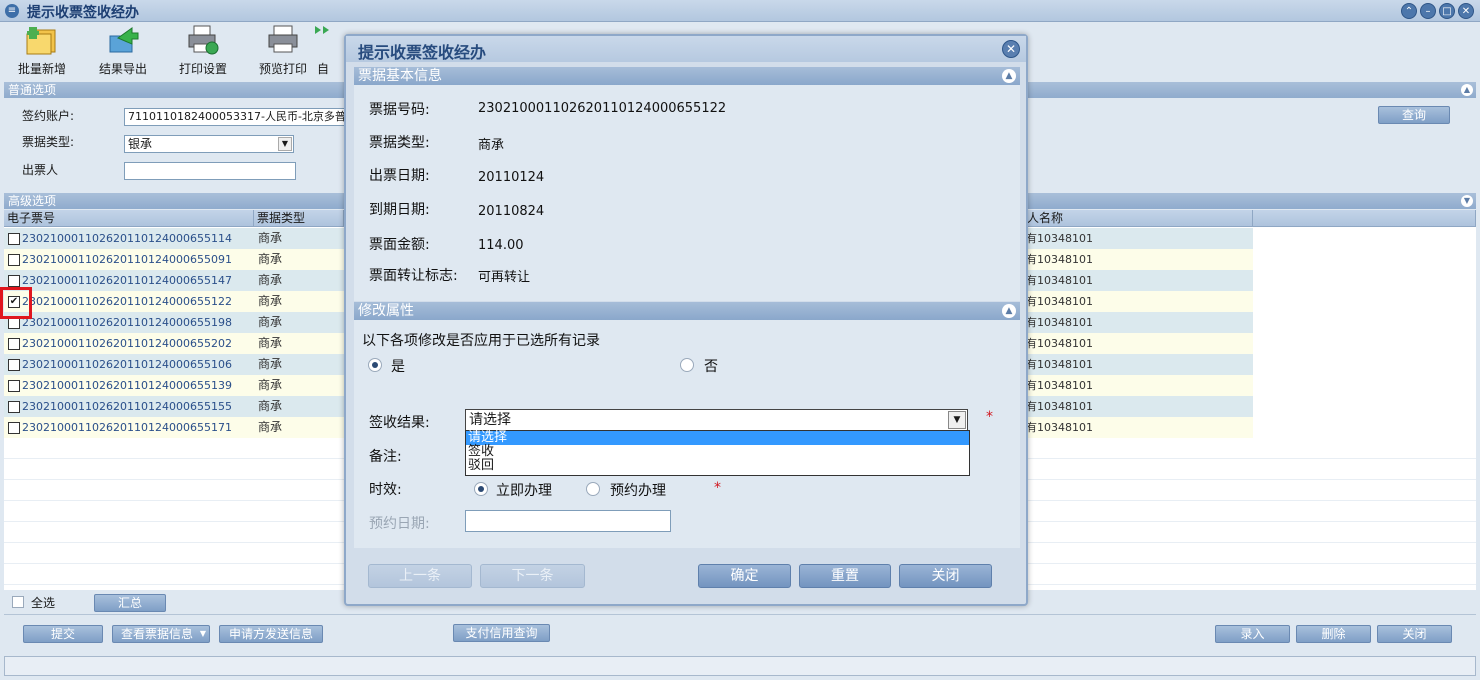 The height and width of the screenshot is (680, 1480). I want to click on partial-toolbar-button: 自, so click(323, 49).